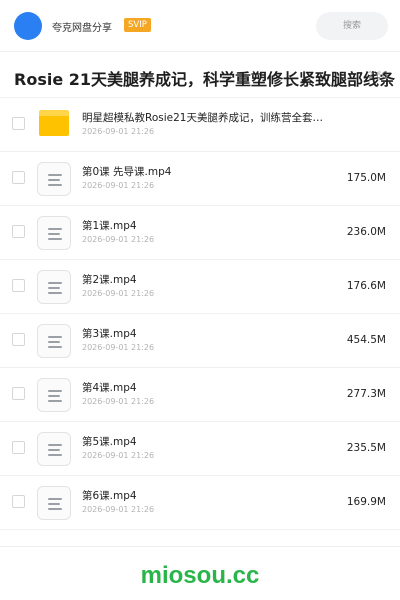 This screenshot has height=600, width=400. Describe the element at coordinates (109, 442) in the screenshot. I see `file-name: 第5课.mp4` at that location.